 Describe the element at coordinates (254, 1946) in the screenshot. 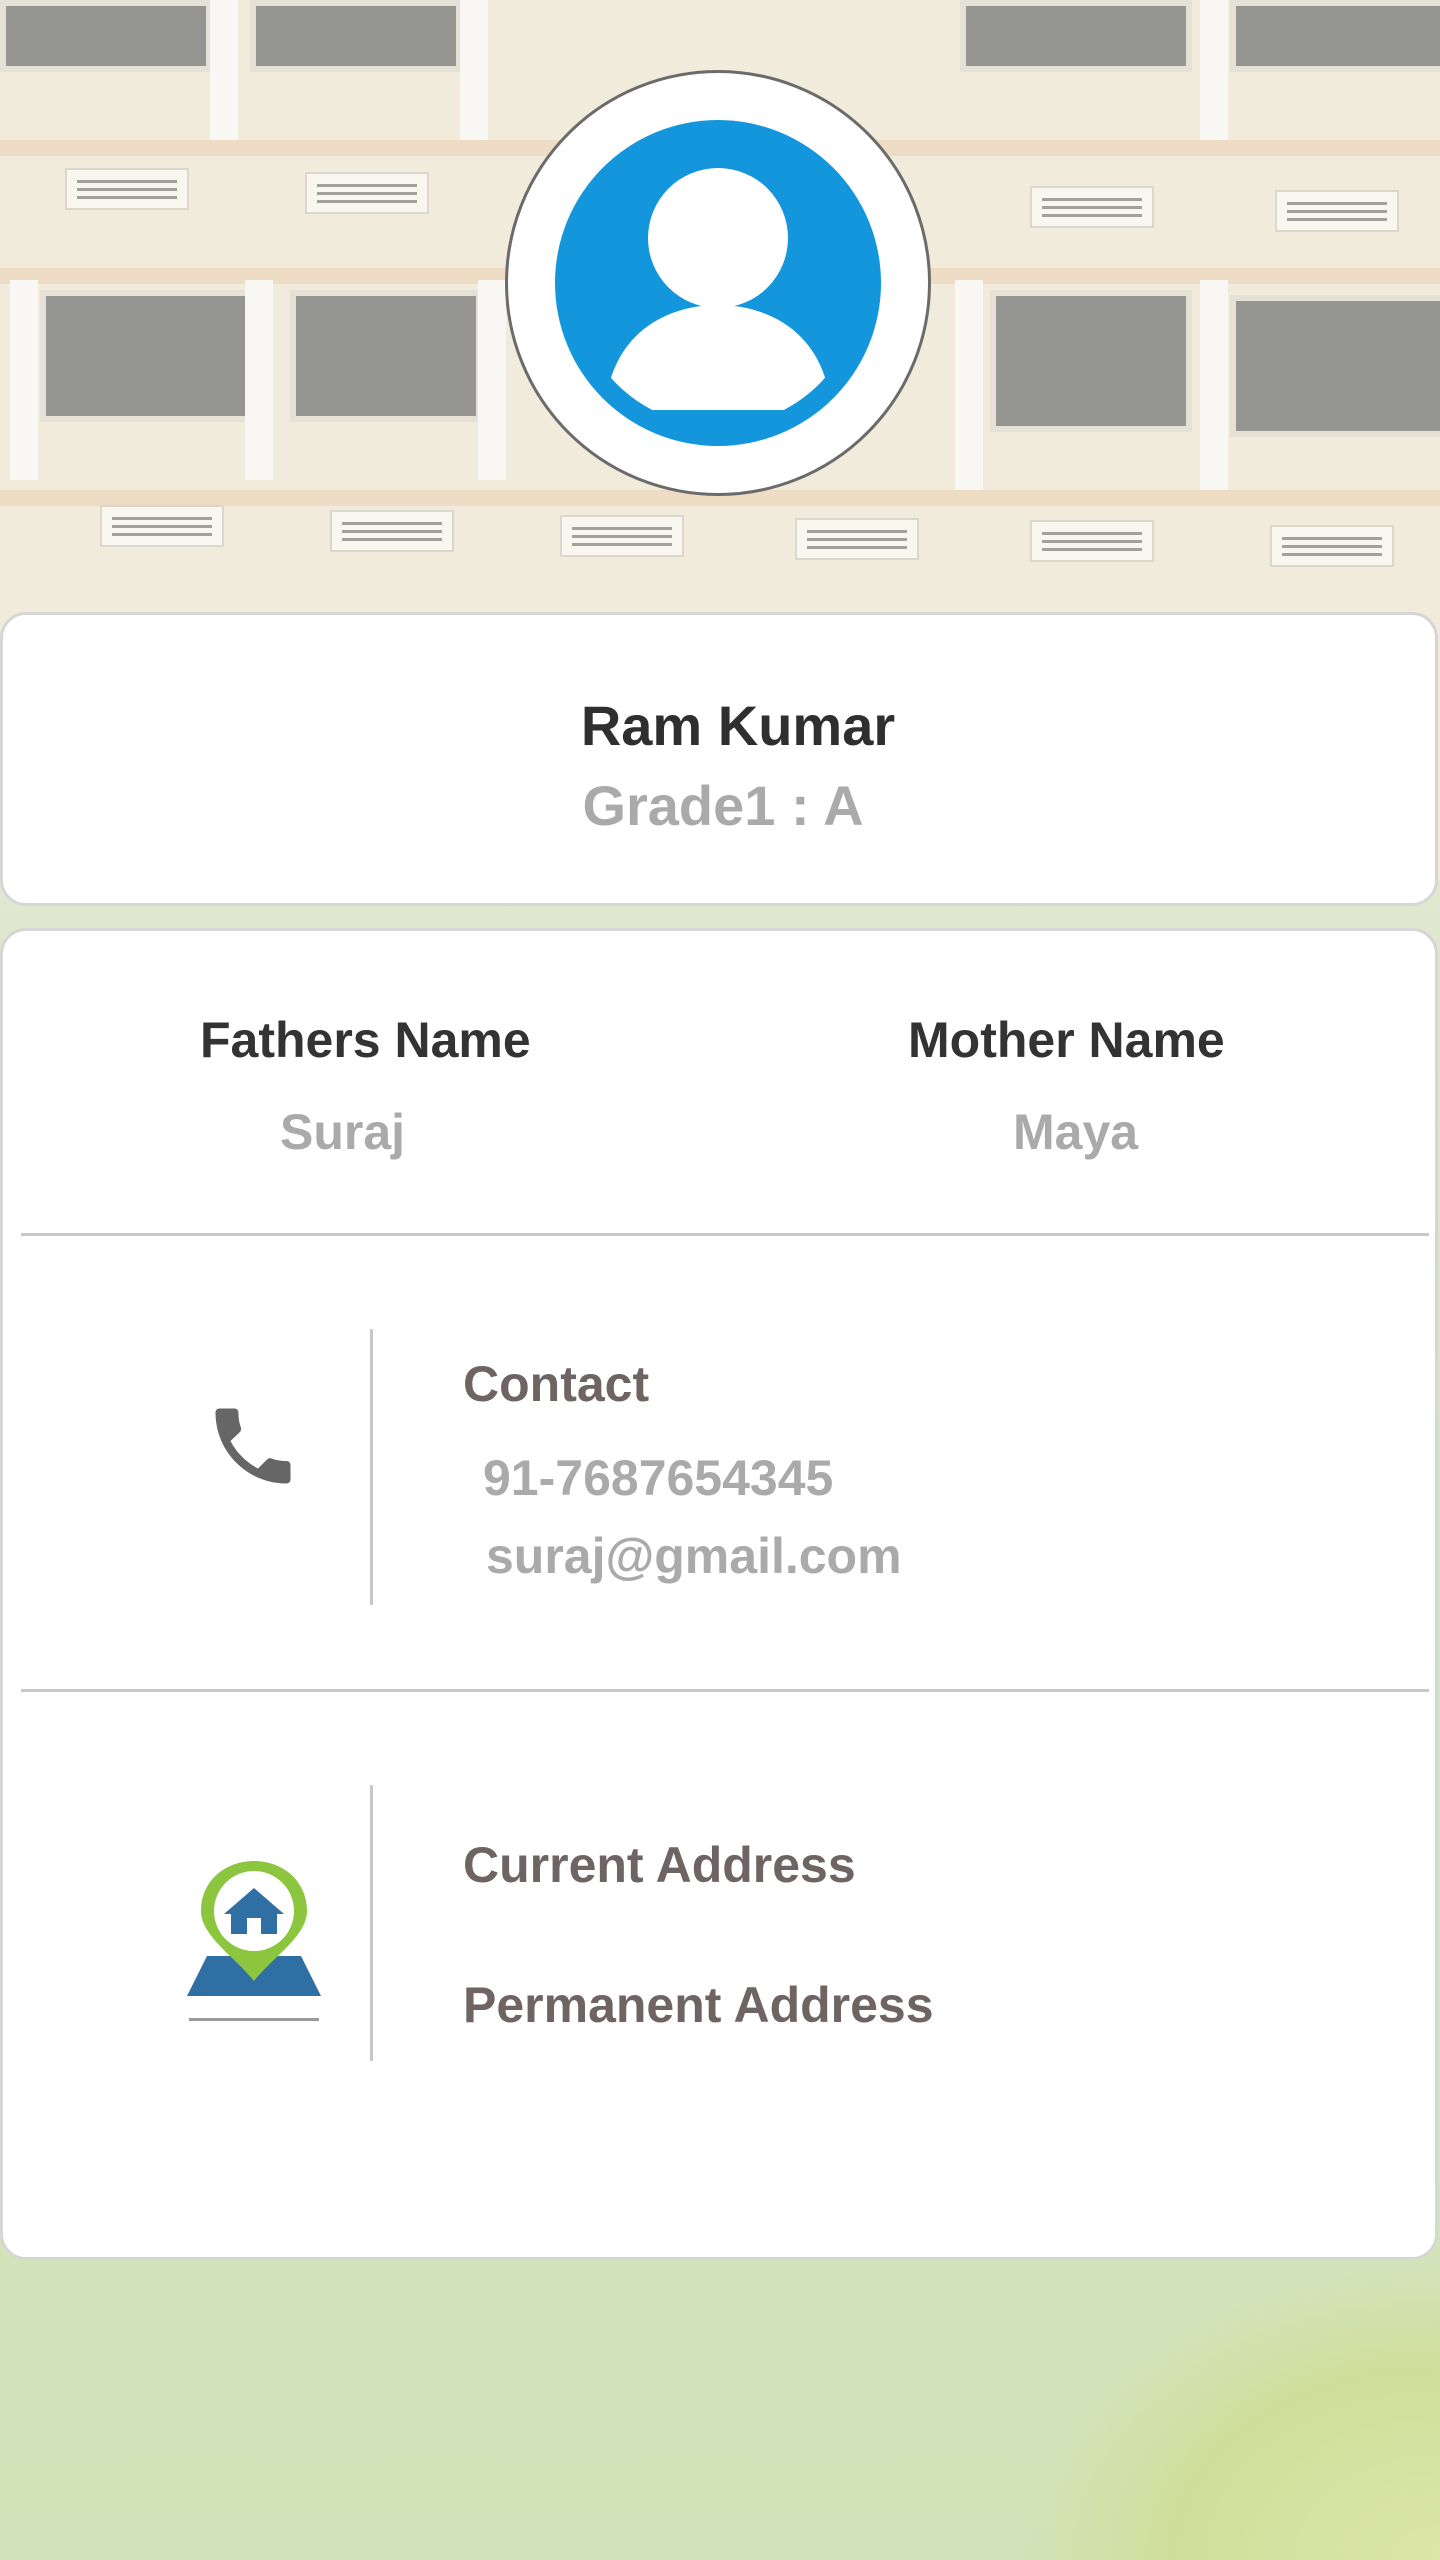

I see `home-location-icon` at that location.